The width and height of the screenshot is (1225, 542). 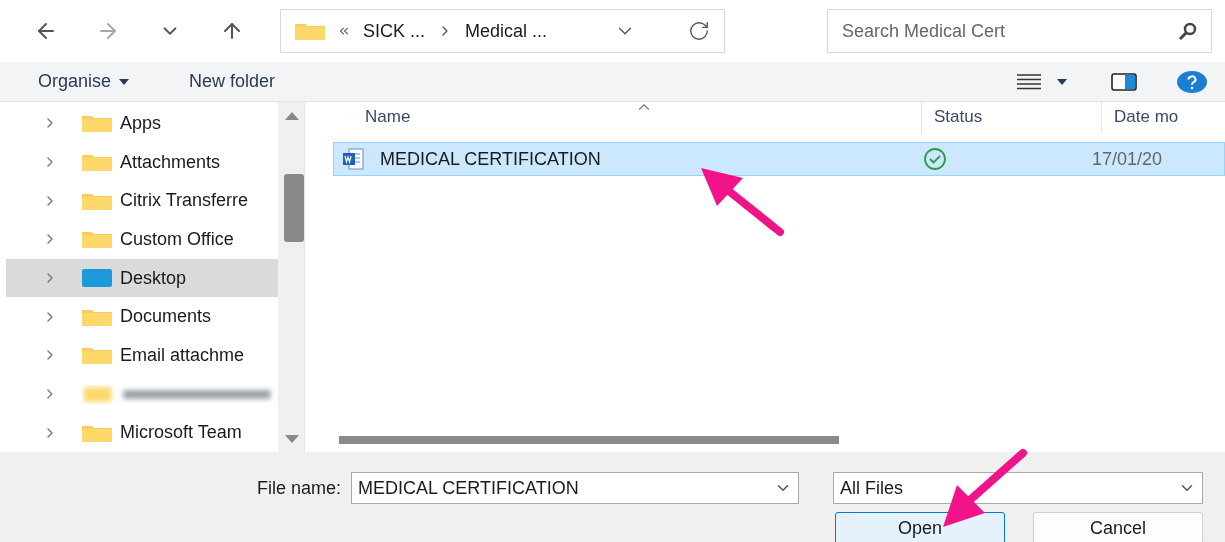 I want to click on search-field: Search Medical Cert, so click(x=1019, y=31).